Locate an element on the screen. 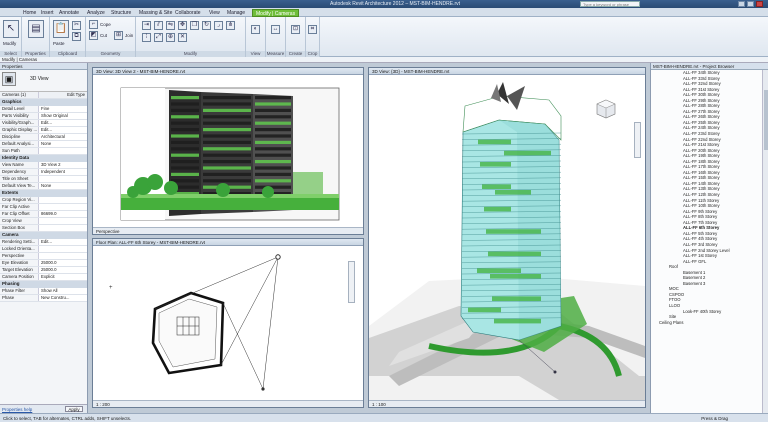 The image size is (768, 422). trim-icon: ⌟ is located at coordinates (218, 25).